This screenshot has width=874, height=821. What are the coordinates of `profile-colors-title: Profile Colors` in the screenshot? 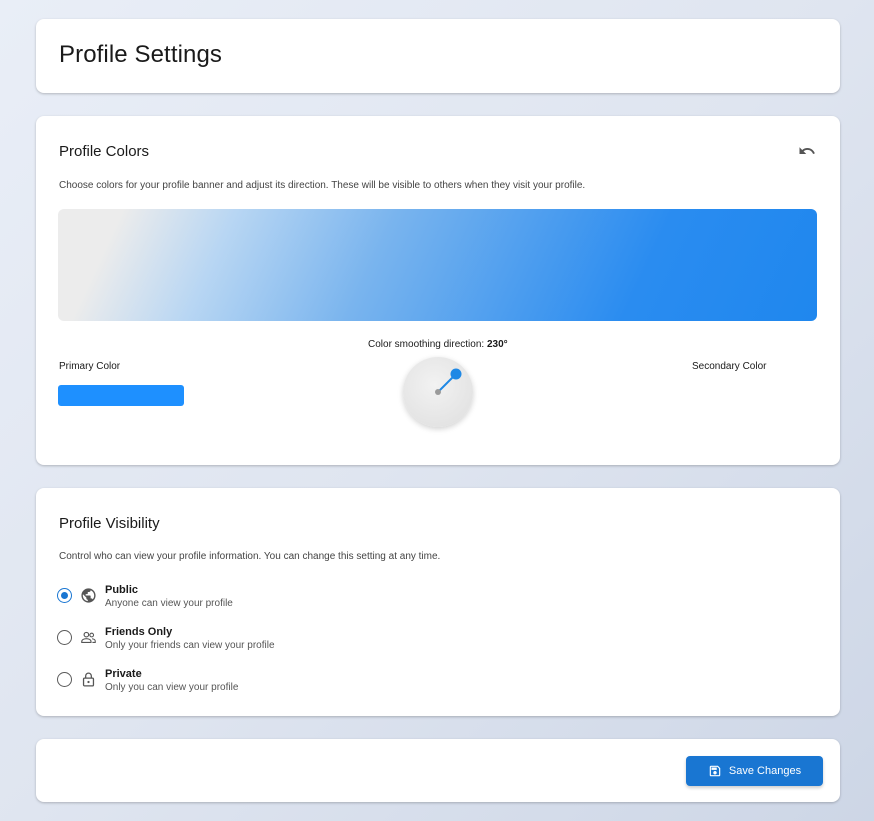 It's located at (104, 151).